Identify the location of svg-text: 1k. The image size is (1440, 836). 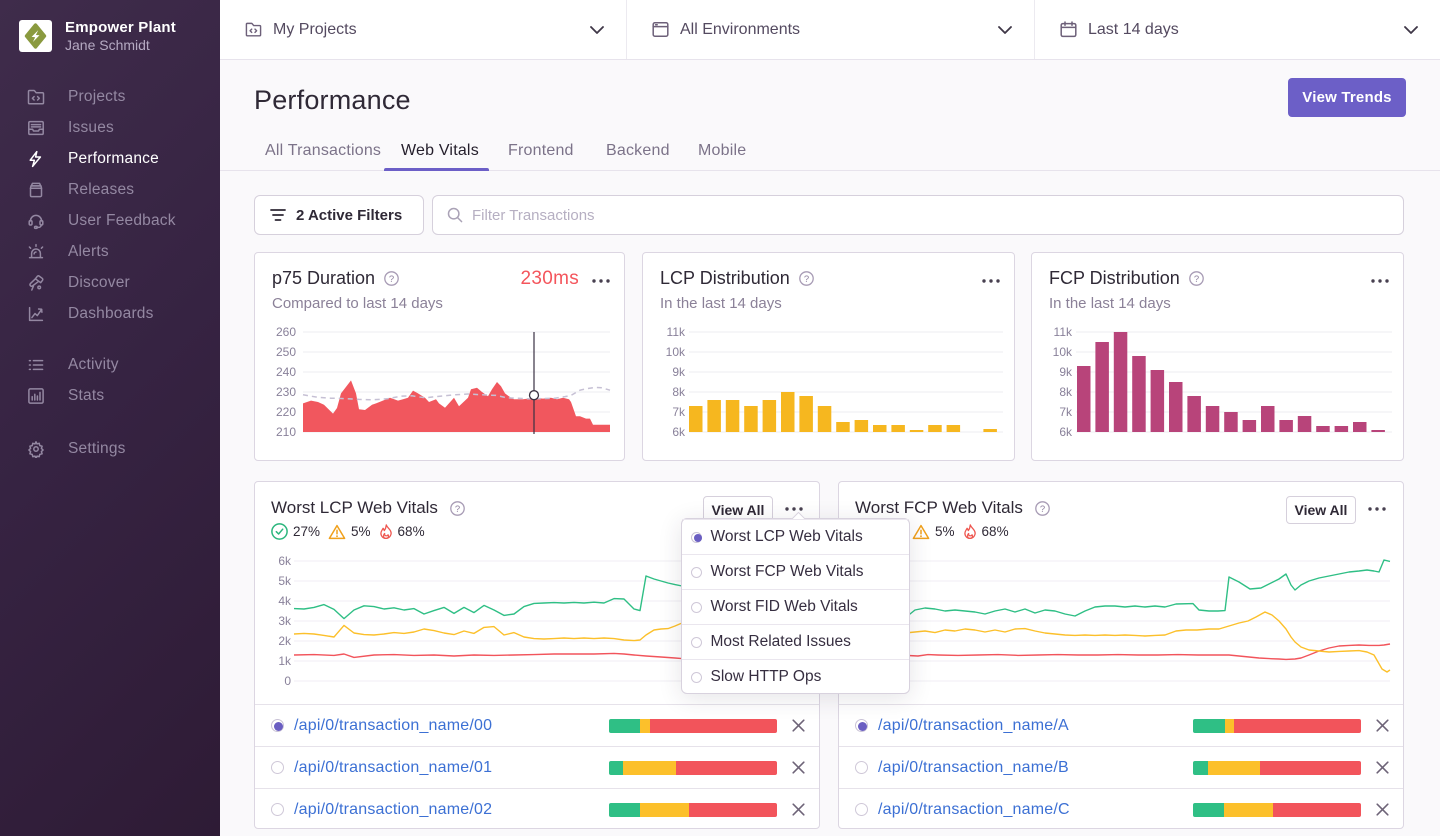
(285, 661).